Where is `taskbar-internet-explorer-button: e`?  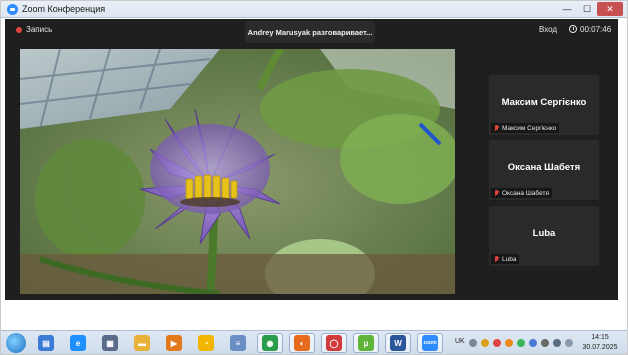 taskbar-internet-explorer-button: e is located at coordinates (78, 343).